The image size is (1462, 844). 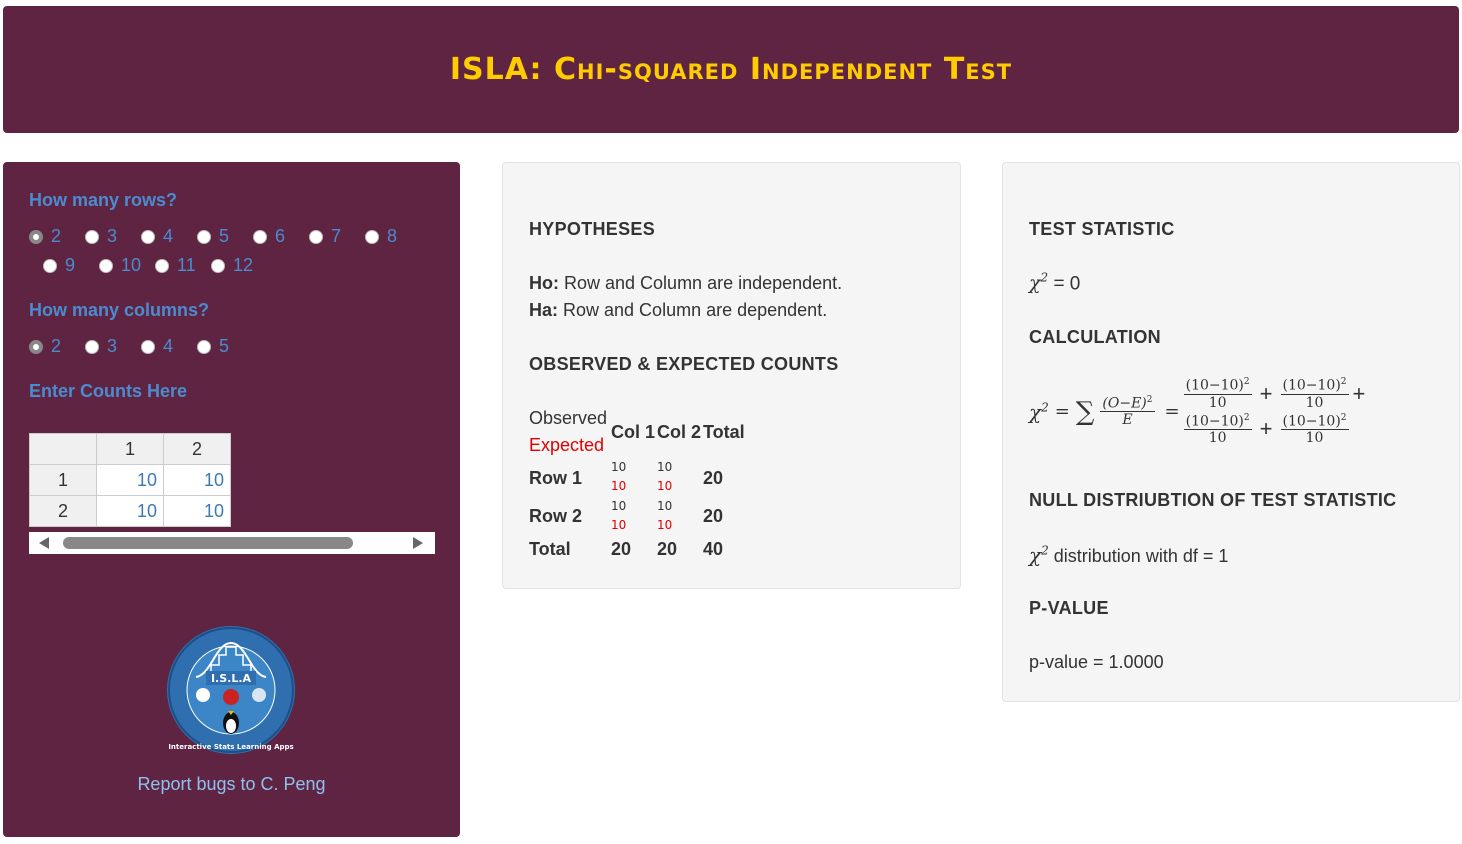 I want to click on term-r2c1-den: 10, so click(x=1217, y=438).